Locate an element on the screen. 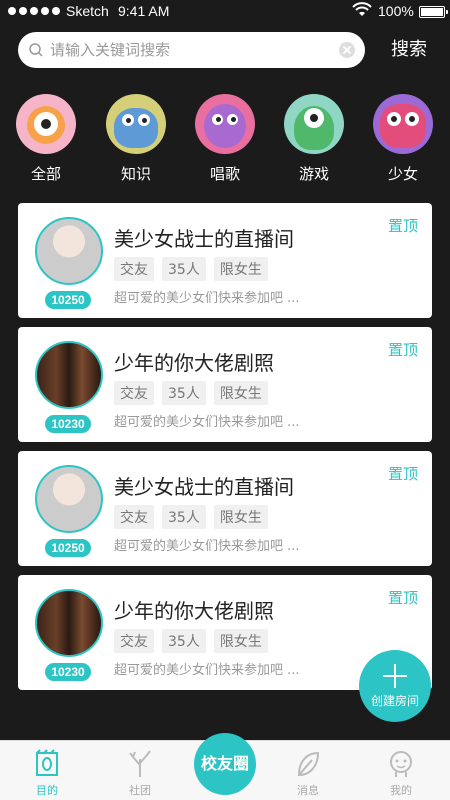 This screenshot has height=800, width=450. clear-search-icon is located at coordinates (347, 50).